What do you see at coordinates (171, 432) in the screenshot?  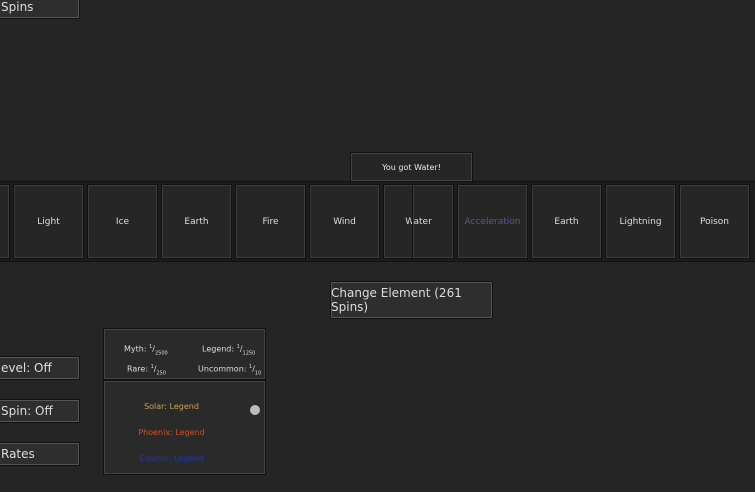 I see `special-phoenix: Phoenix: Legend` at bounding box center [171, 432].